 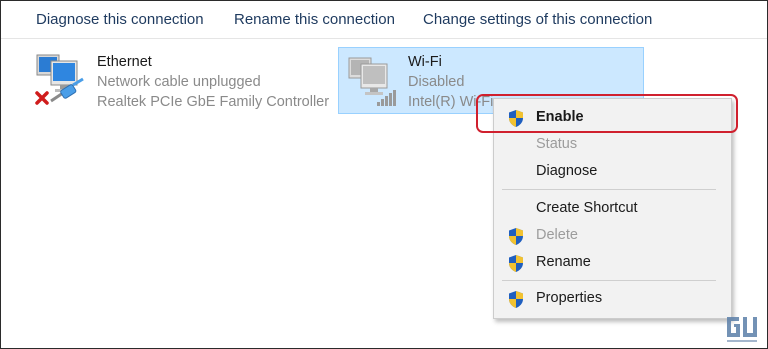 I want to click on adapter-name: Ethernet, so click(x=124, y=62).